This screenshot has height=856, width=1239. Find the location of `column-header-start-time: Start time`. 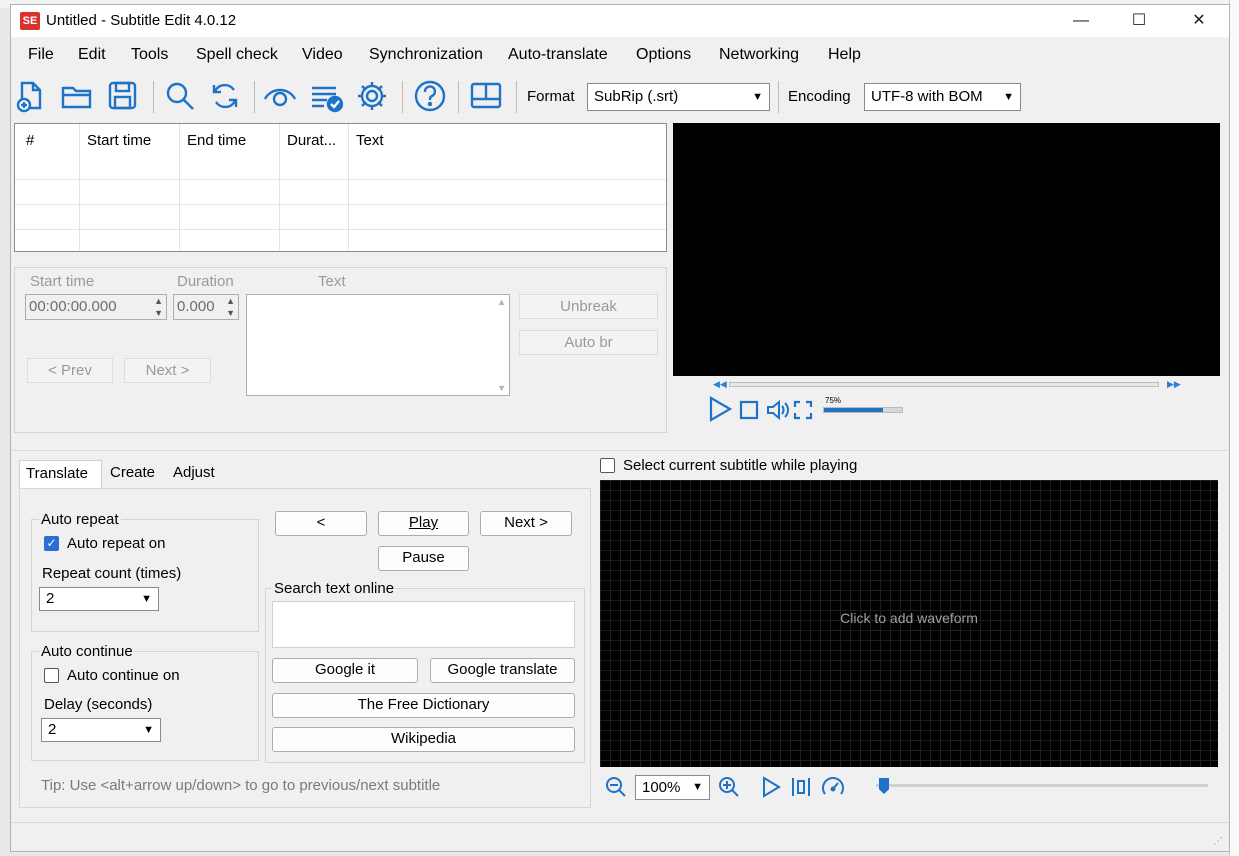

column-header-start-time: Start time is located at coordinates (119, 140).